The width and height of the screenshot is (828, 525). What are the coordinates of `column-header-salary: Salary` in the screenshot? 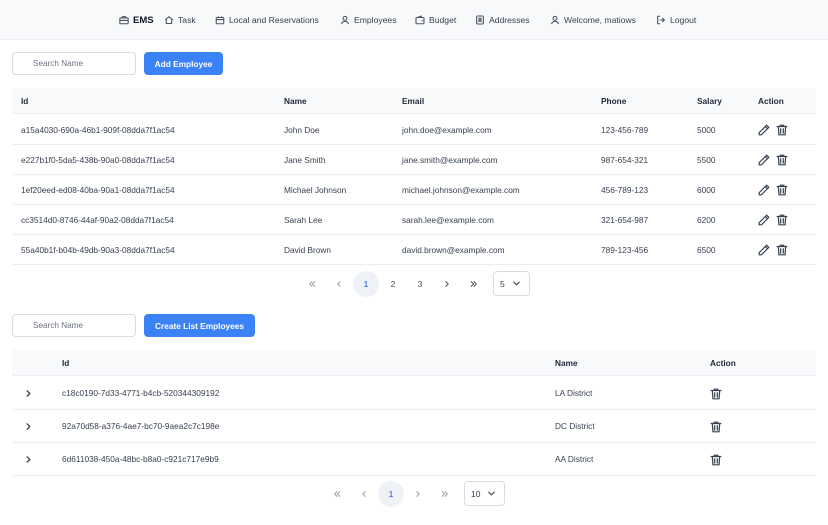 It's located at (709, 101).